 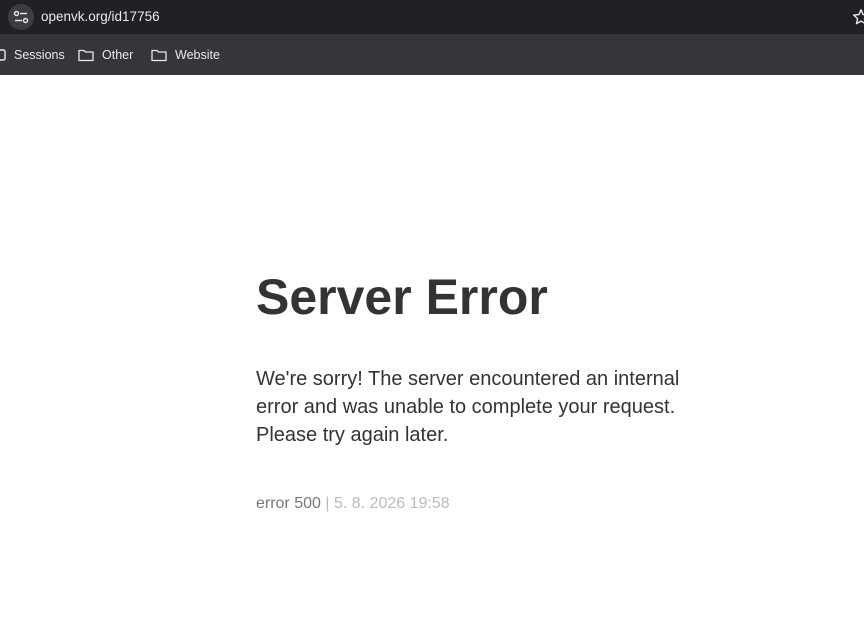 What do you see at coordinates (39, 55) in the screenshot?
I see `bookmark-label: Sessions` at bounding box center [39, 55].